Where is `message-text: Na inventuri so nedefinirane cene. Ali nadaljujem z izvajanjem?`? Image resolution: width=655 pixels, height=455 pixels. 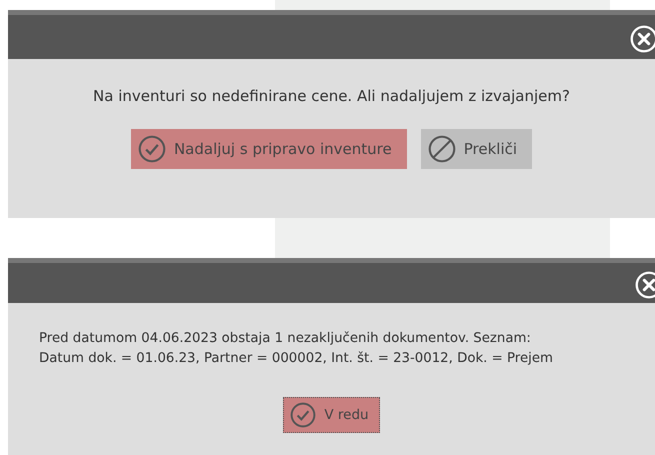
message-text: Na inventuri so nedefinirane cene. Ali nadaljujem z izvajanjem? is located at coordinates (331, 96).